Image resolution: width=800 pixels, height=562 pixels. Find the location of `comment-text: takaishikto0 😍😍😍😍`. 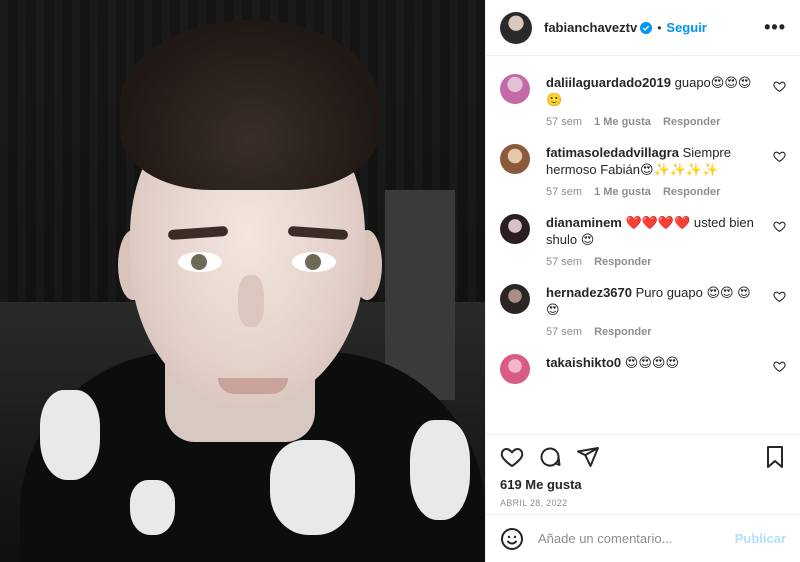

comment-text: takaishikto0 😍😍😍😍 is located at coordinates (654, 362).